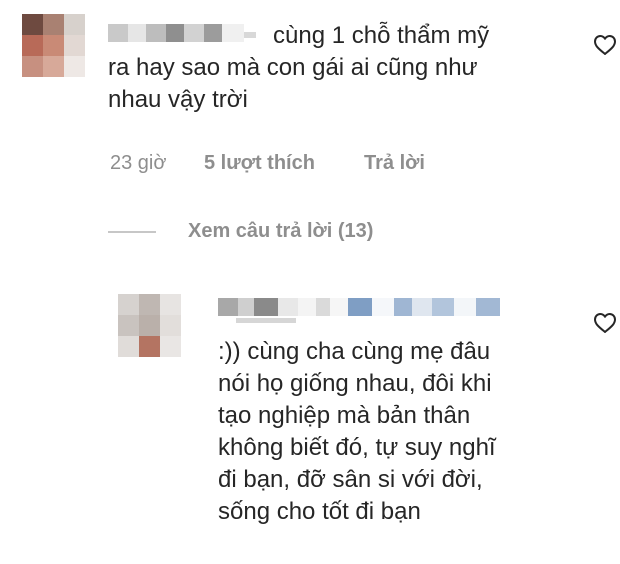 This screenshot has height=564, width=620. I want to click on reply-button: Trả lời, so click(394, 163).